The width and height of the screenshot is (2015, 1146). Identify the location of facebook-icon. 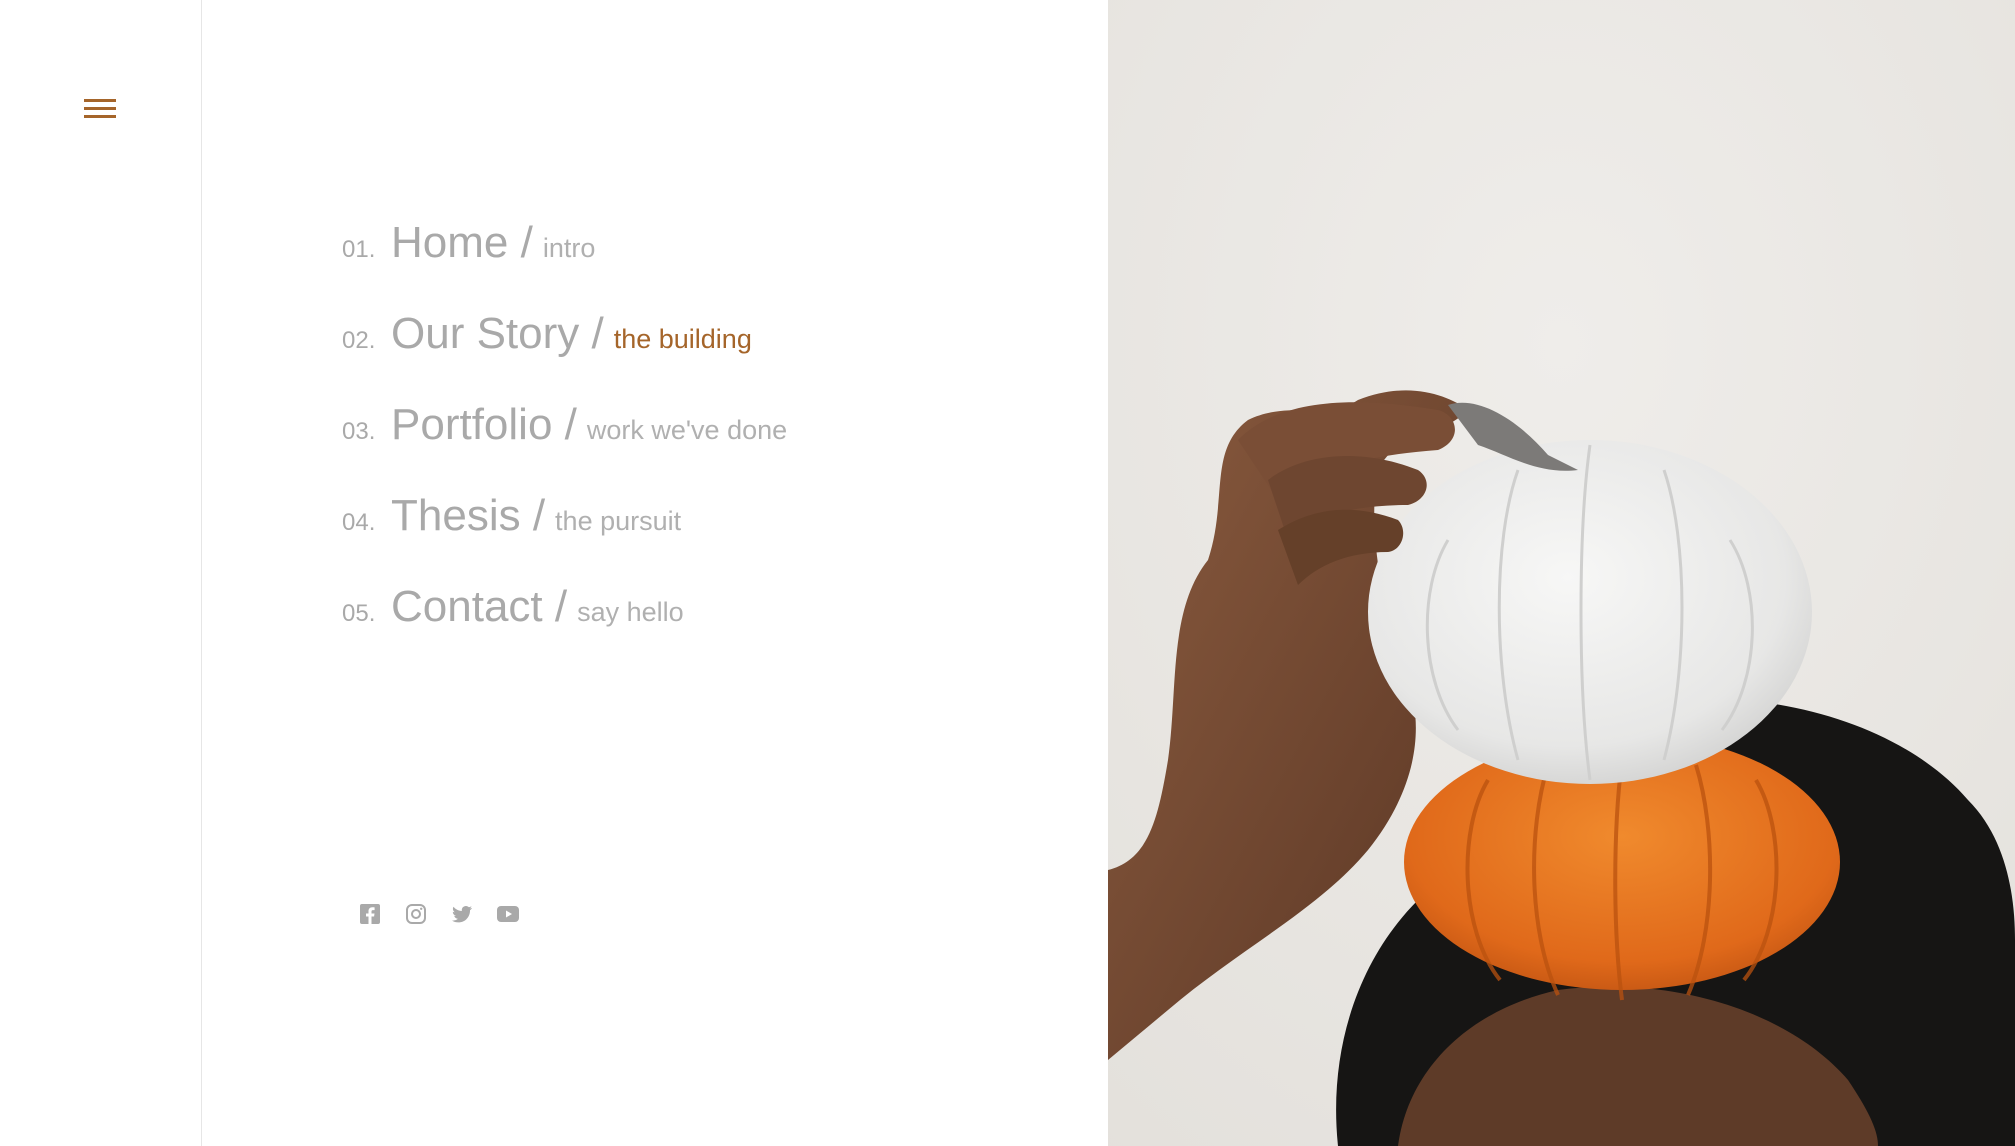
(370, 914).